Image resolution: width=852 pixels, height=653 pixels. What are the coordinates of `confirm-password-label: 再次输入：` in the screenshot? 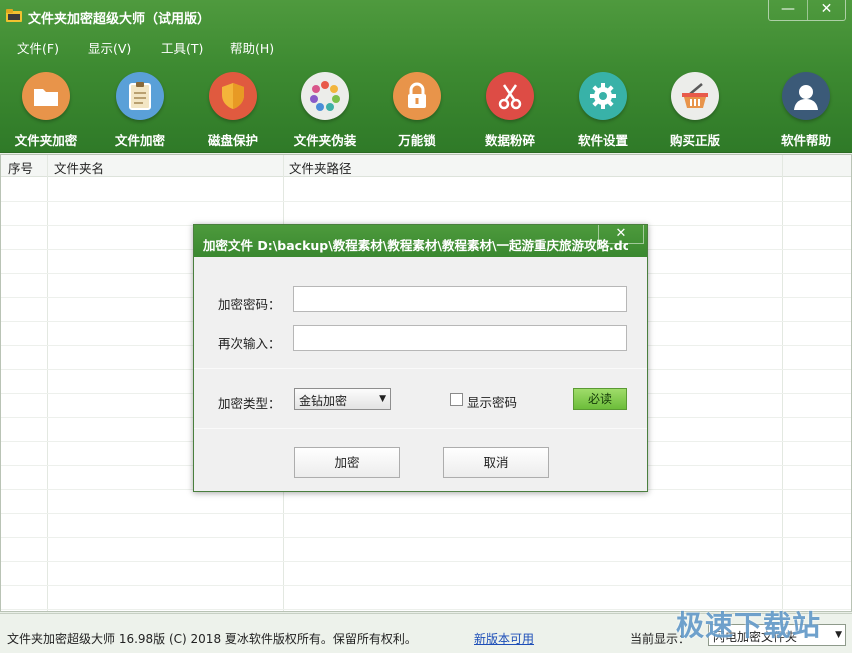 It's located at (249, 343).